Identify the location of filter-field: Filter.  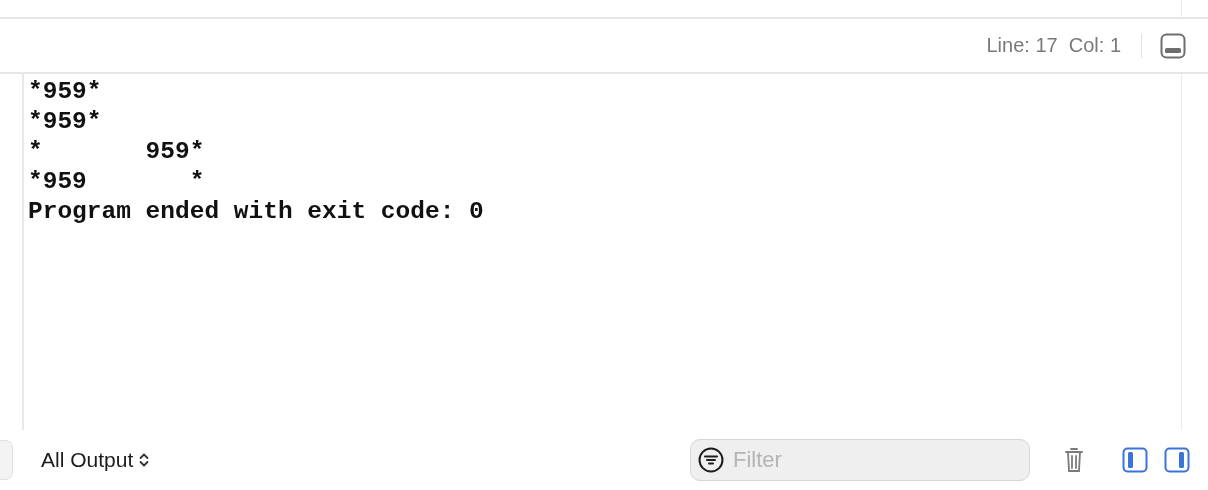
(860, 460).